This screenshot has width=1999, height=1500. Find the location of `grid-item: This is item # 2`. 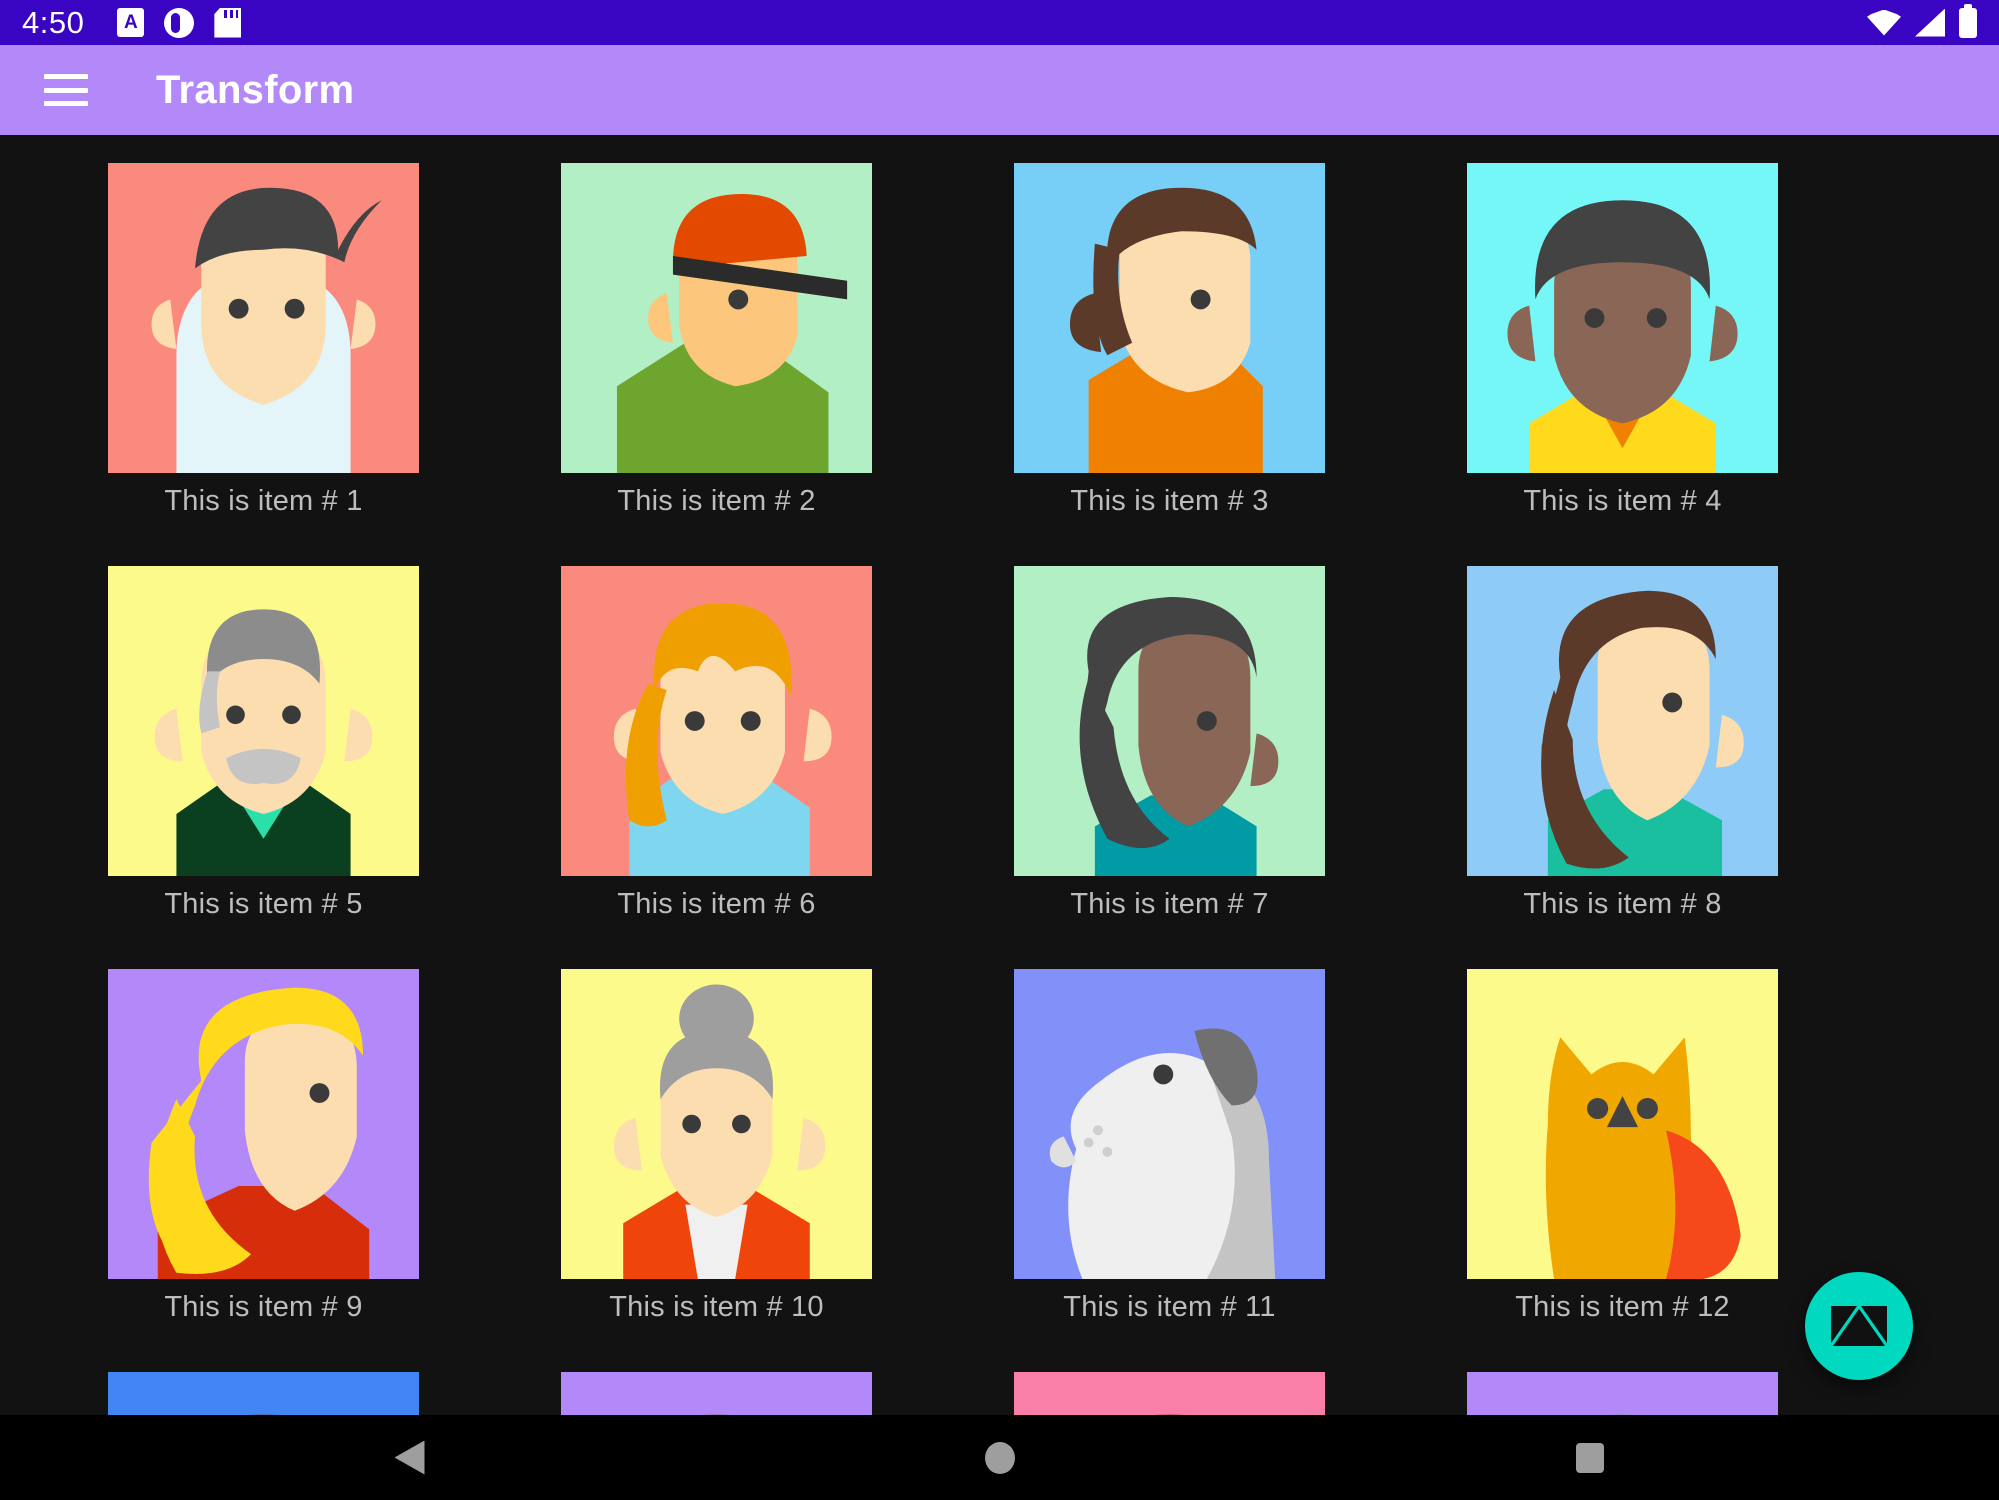

grid-item: This is item # 2 is located at coordinates (716, 364).